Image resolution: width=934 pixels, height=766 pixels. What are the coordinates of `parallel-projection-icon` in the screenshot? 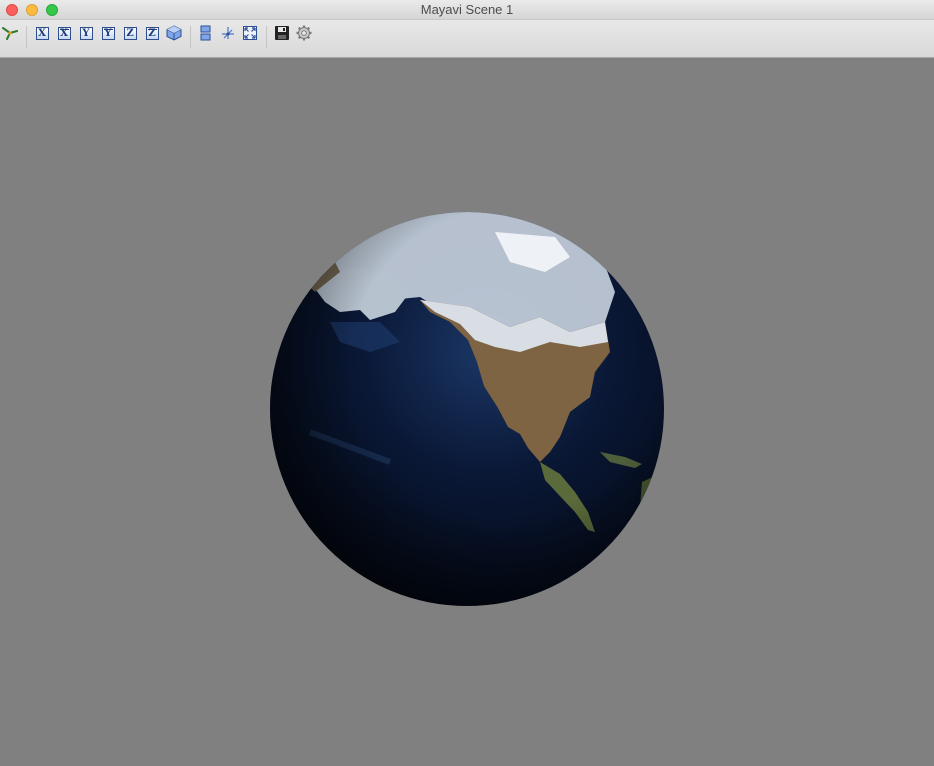 It's located at (205, 33).